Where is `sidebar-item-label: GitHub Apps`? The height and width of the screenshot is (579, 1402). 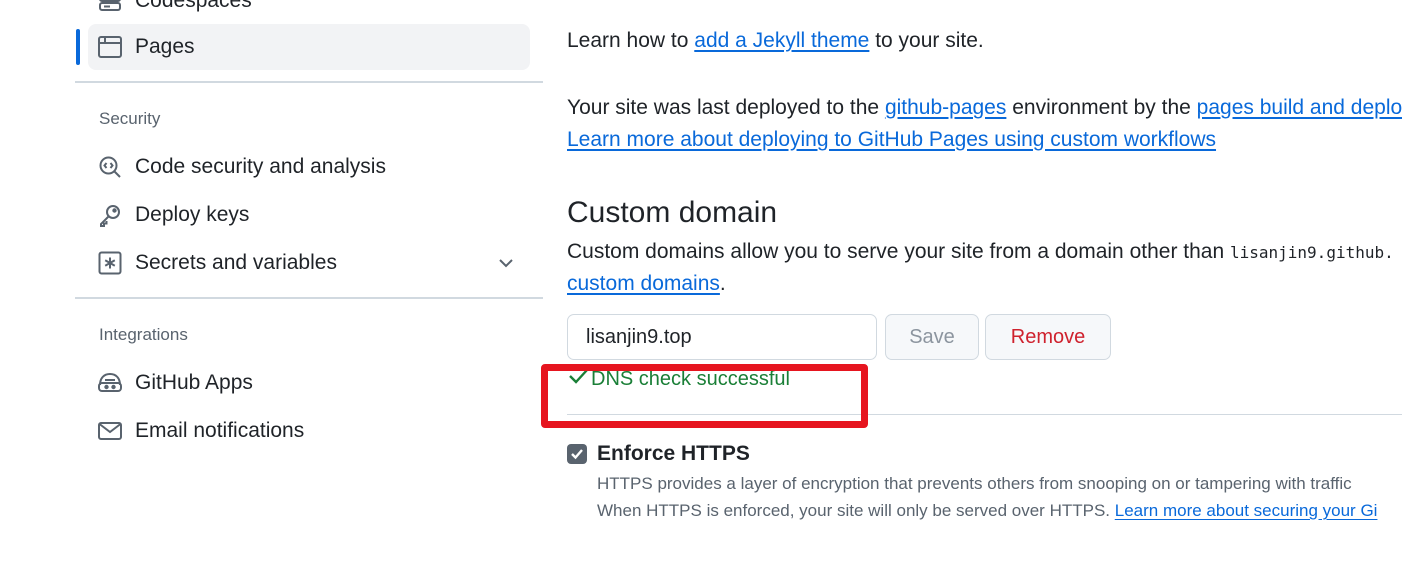 sidebar-item-label: GitHub Apps is located at coordinates (194, 382).